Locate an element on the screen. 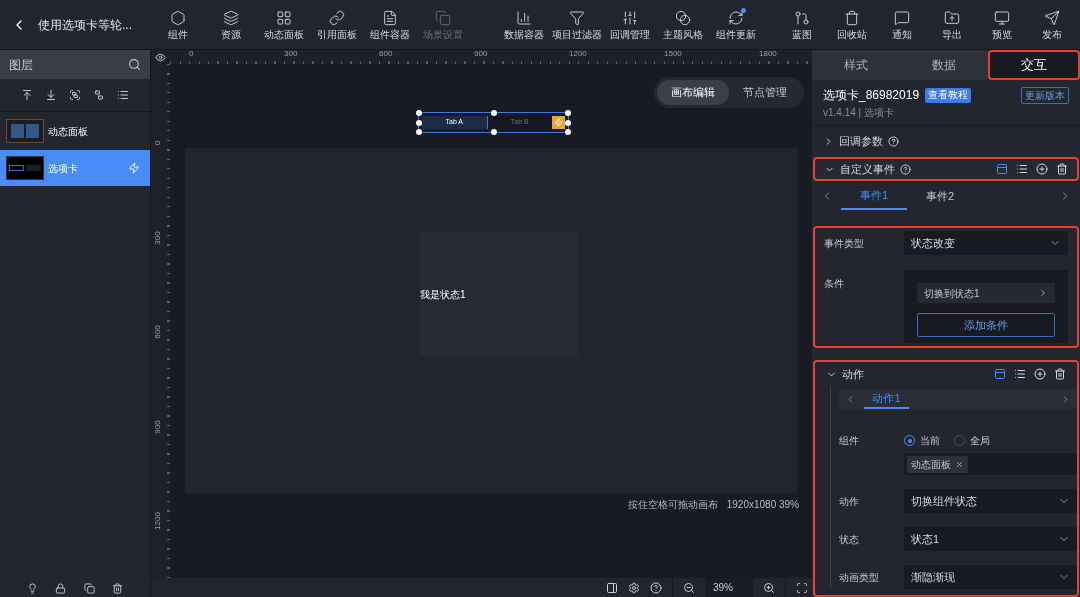 This screenshot has width=1080, height=597. inspector-tab: 样式 is located at coordinates (856, 65).